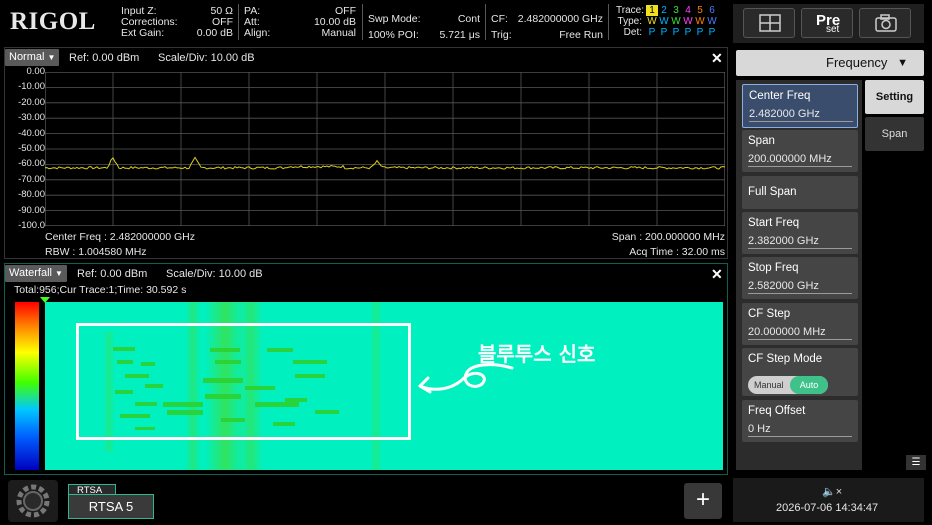 Image resolution: width=932 pixels, height=525 pixels. What do you see at coordinates (214, 33) in the screenshot?
I see `ext-gain-value: 0.00 dB` at bounding box center [214, 33].